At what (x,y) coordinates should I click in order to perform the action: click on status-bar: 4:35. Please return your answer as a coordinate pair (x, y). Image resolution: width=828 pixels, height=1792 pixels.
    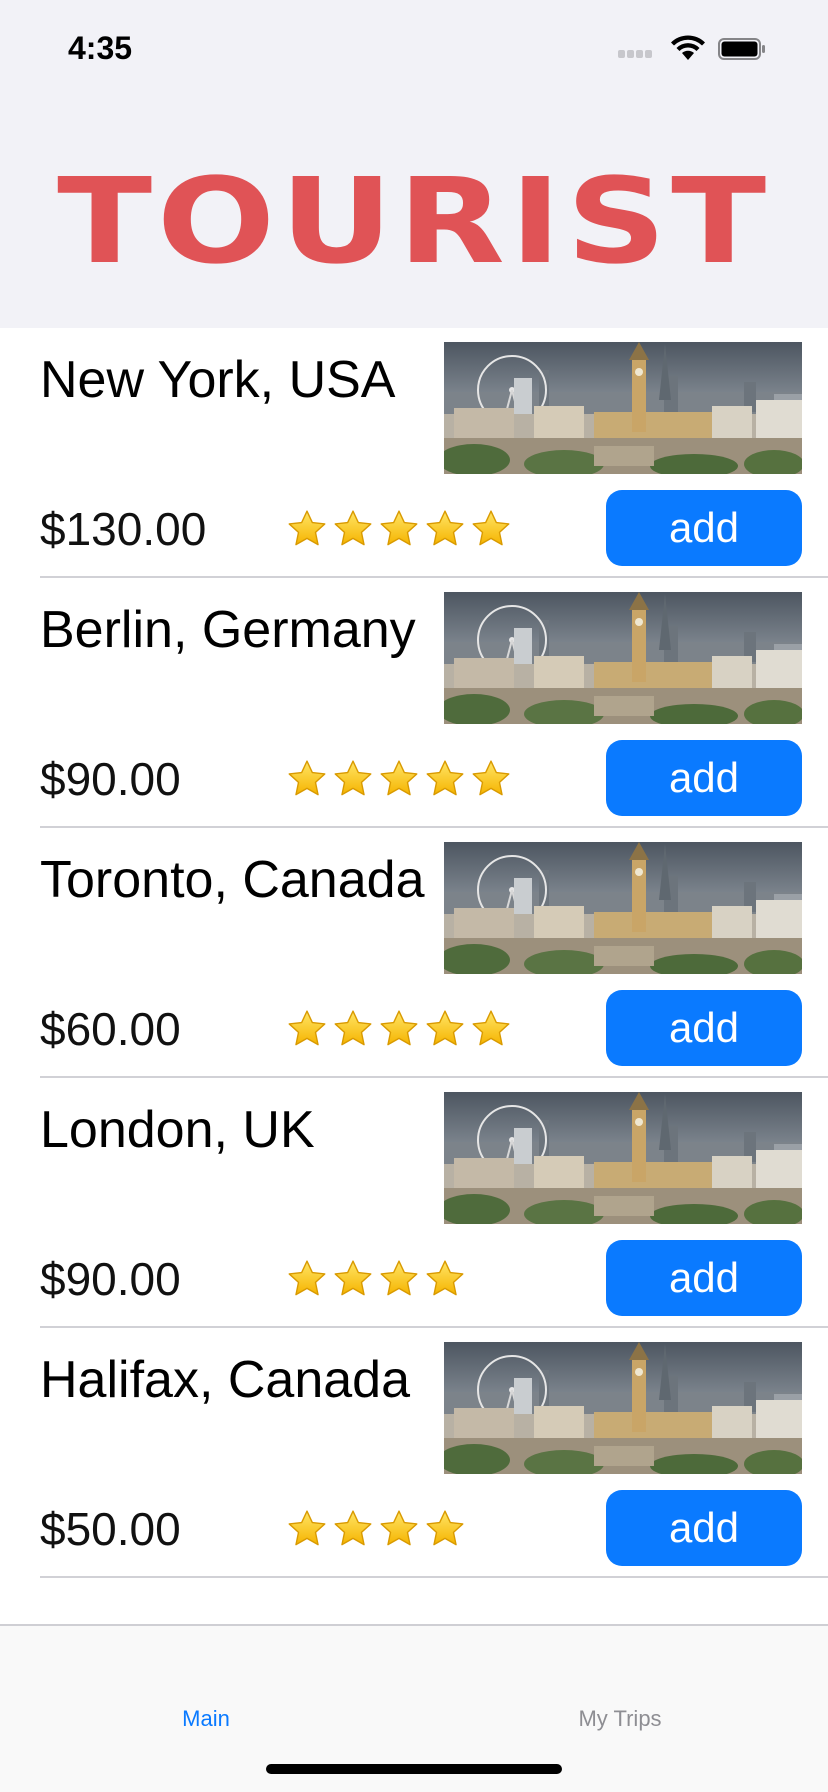
    Looking at the image, I should click on (414, 50).